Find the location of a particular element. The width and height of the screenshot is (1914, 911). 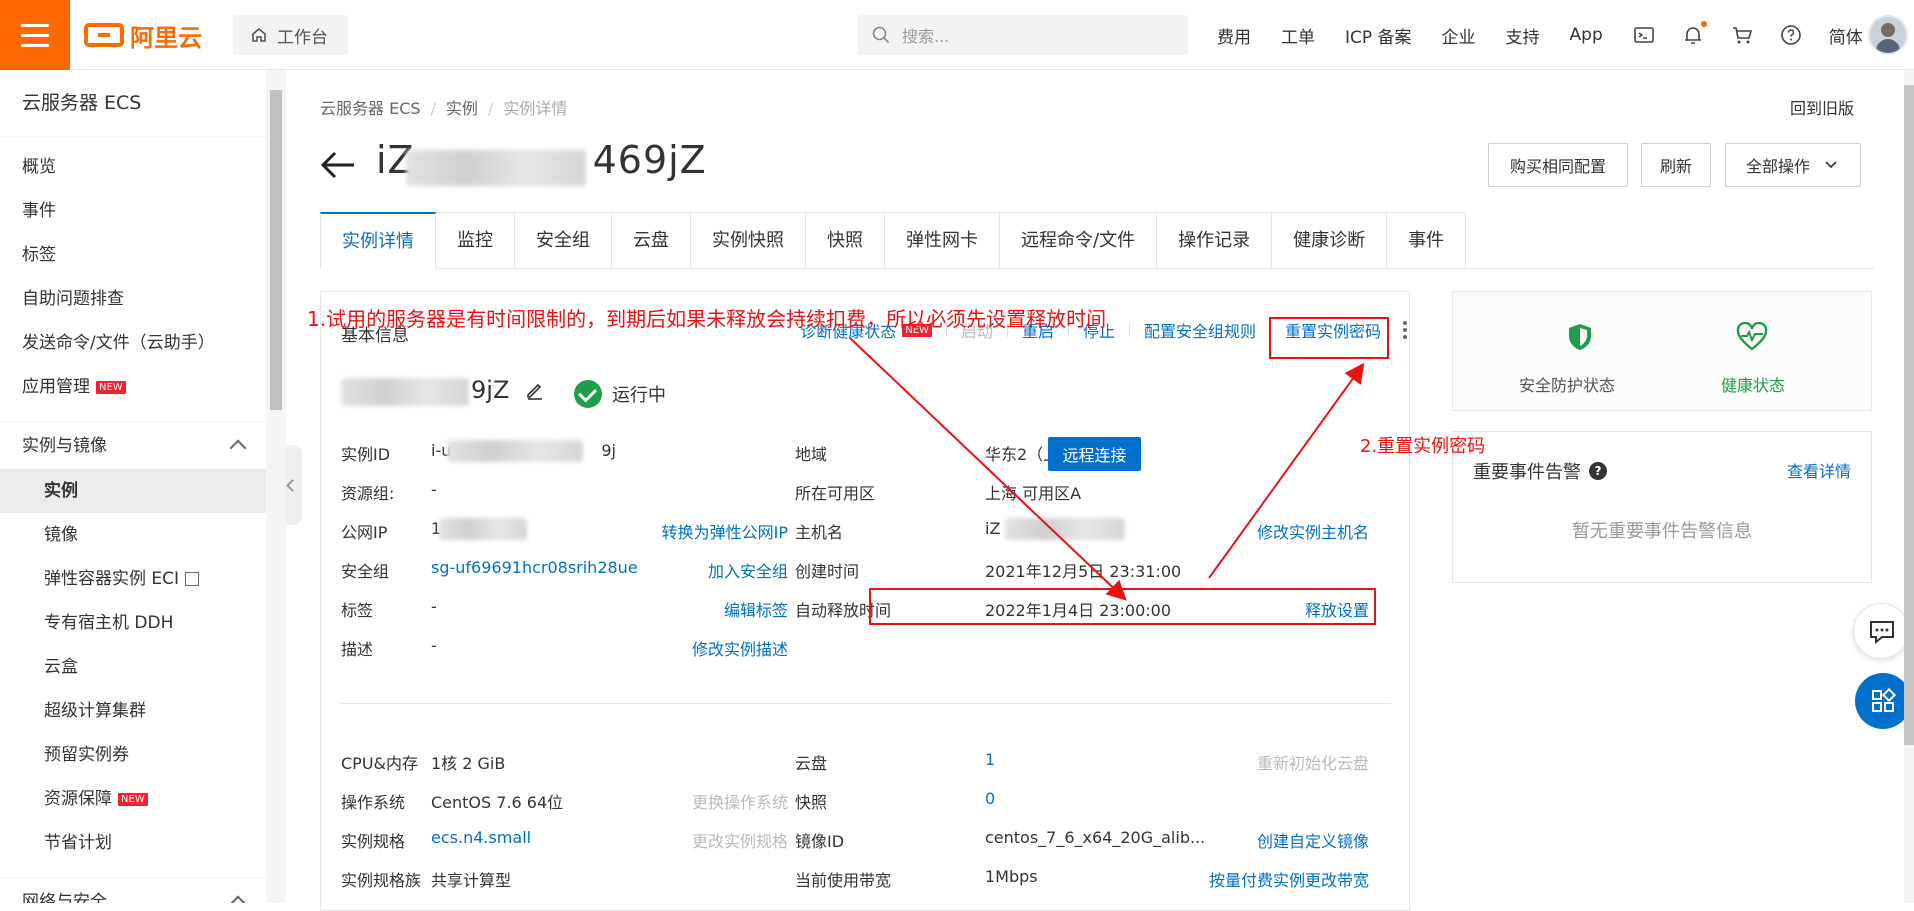

zone-value: 上海 可用区A is located at coordinates (1033, 493).